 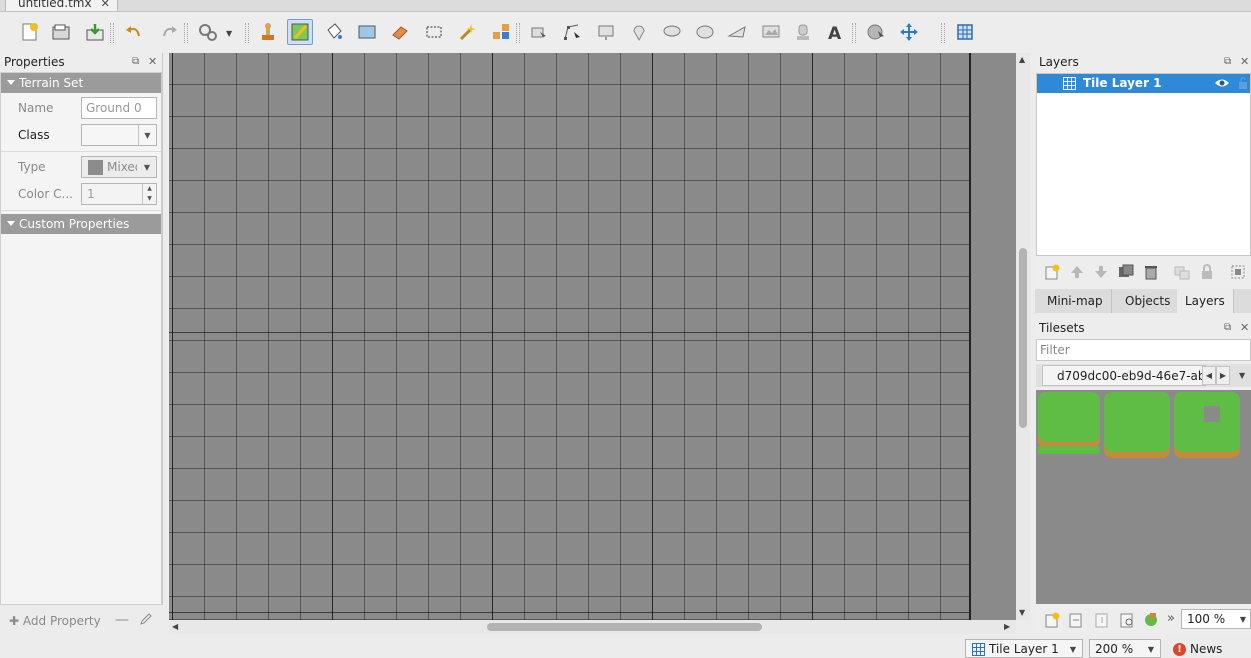 What do you see at coordinates (1125, 648) in the screenshot?
I see `zoom-combo: 200 % ▼` at bounding box center [1125, 648].